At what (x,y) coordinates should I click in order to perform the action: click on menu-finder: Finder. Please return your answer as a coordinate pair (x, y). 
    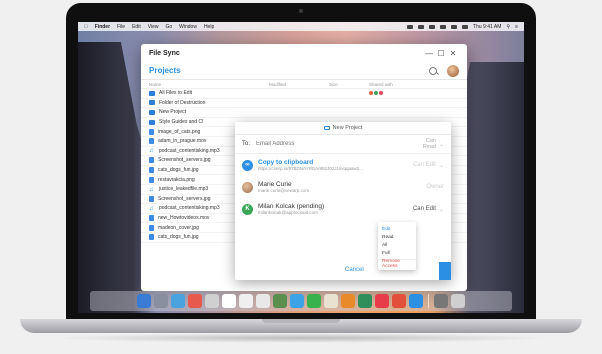
    Looking at the image, I should click on (102, 27).